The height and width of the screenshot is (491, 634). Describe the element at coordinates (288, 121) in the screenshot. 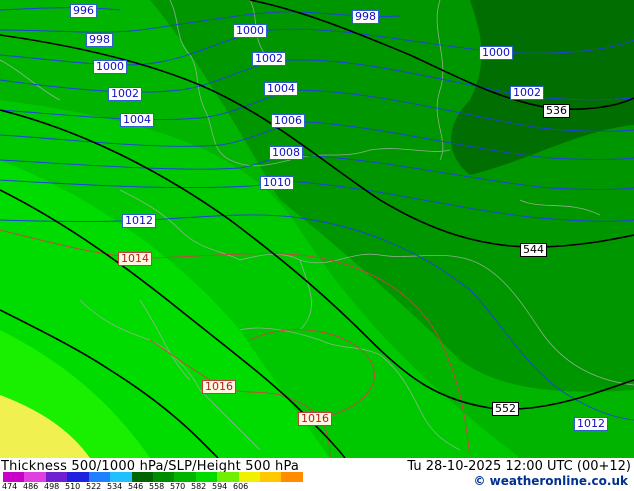

I see `isobar-label-1006: 1006` at that location.